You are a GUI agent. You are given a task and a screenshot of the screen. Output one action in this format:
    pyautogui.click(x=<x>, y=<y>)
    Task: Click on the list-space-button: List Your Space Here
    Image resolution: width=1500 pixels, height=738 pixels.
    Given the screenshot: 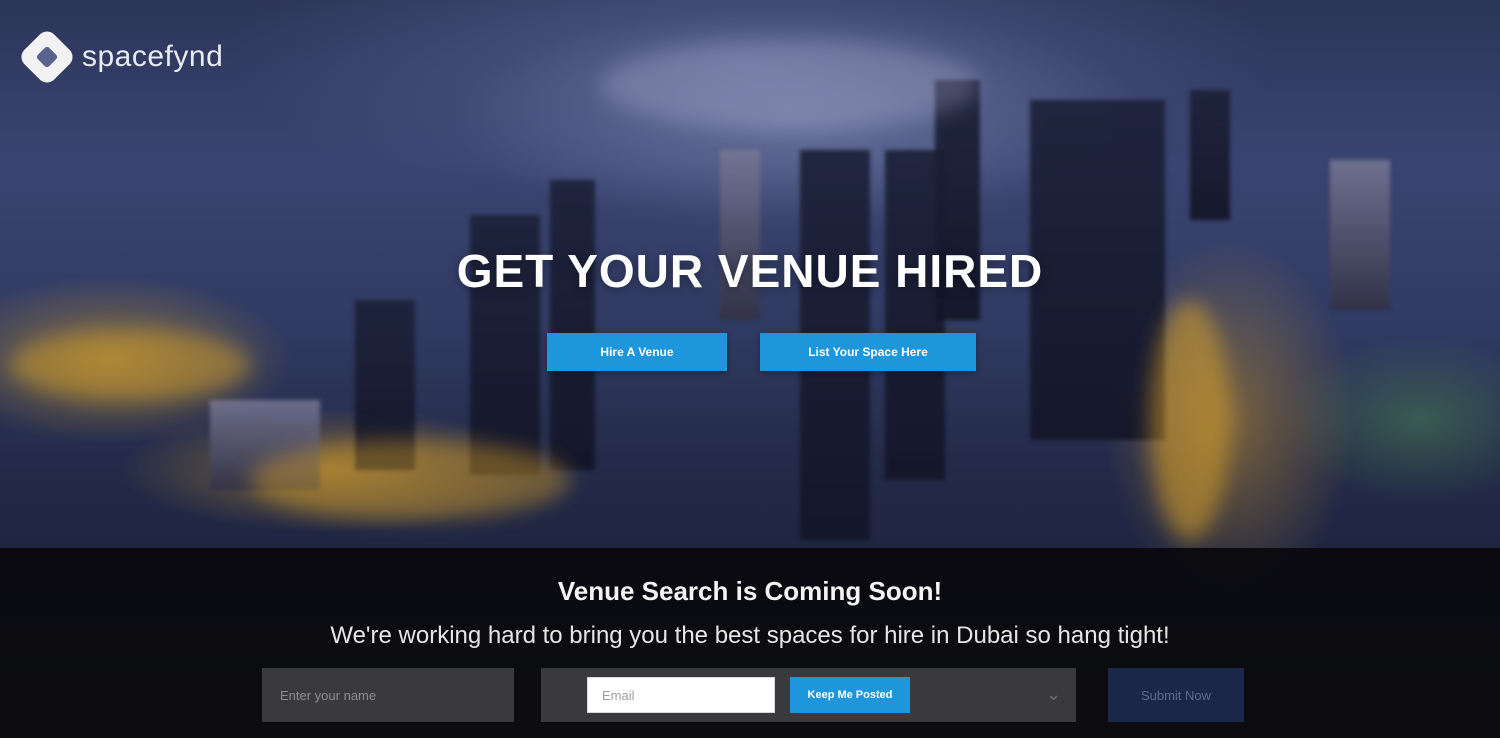 What is the action you would take?
    pyautogui.click(x=868, y=352)
    